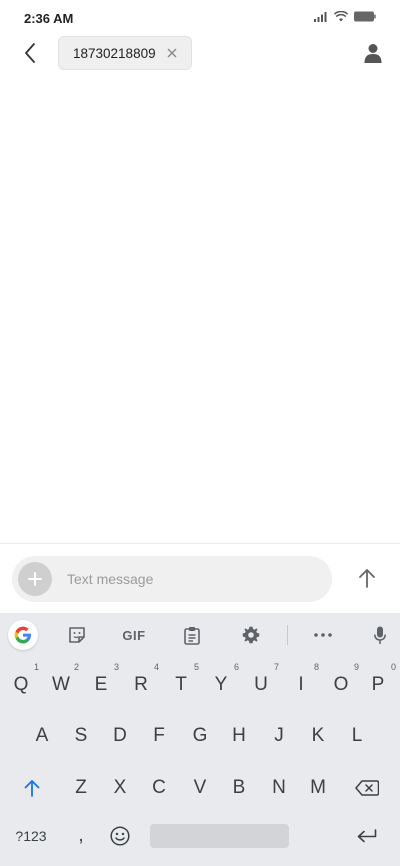  I want to click on key-n: N, so click(279, 788).